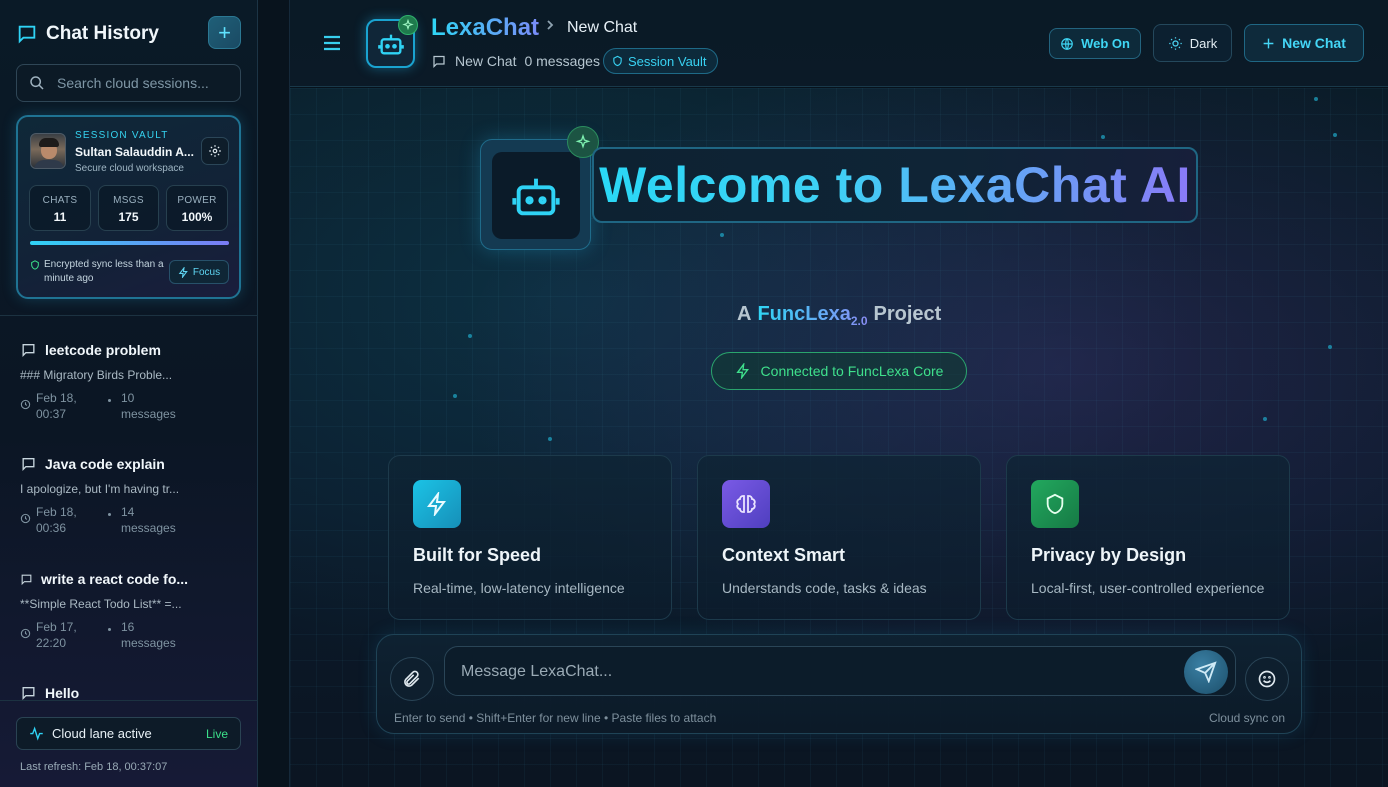  Describe the element at coordinates (98, 272) in the screenshot. I see `sync-status: Encrypted sync less than a minute ago` at that location.